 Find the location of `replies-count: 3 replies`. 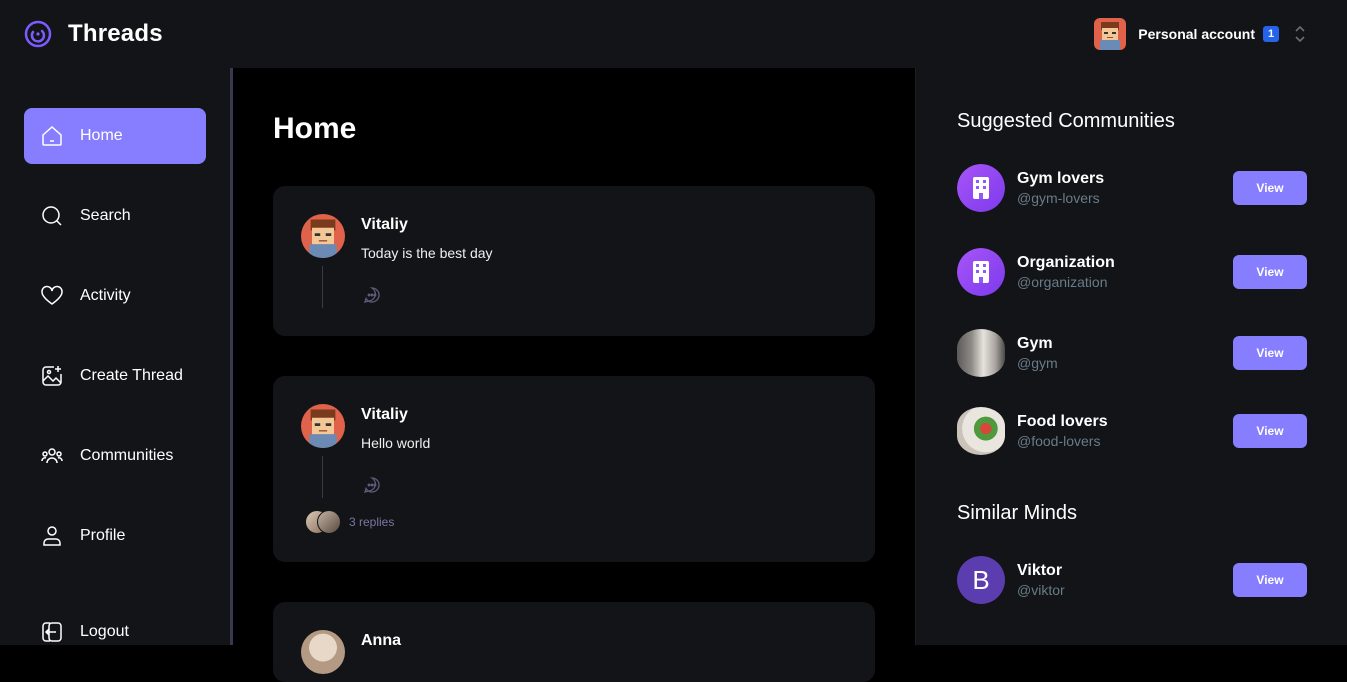

replies-count: 3 replies is located at coordinates (372, 522).